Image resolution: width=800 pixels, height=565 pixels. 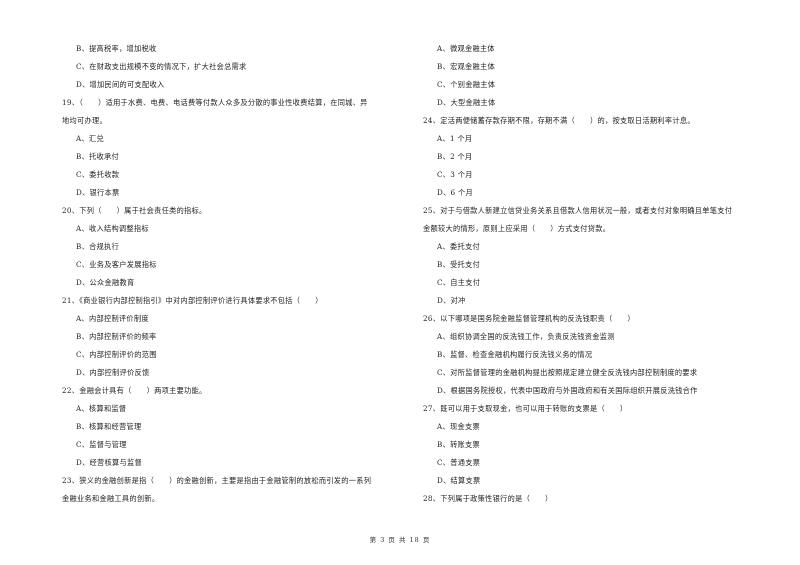 I want to click on answer-option: A、微观金融主体, so click(x=466, y=48).